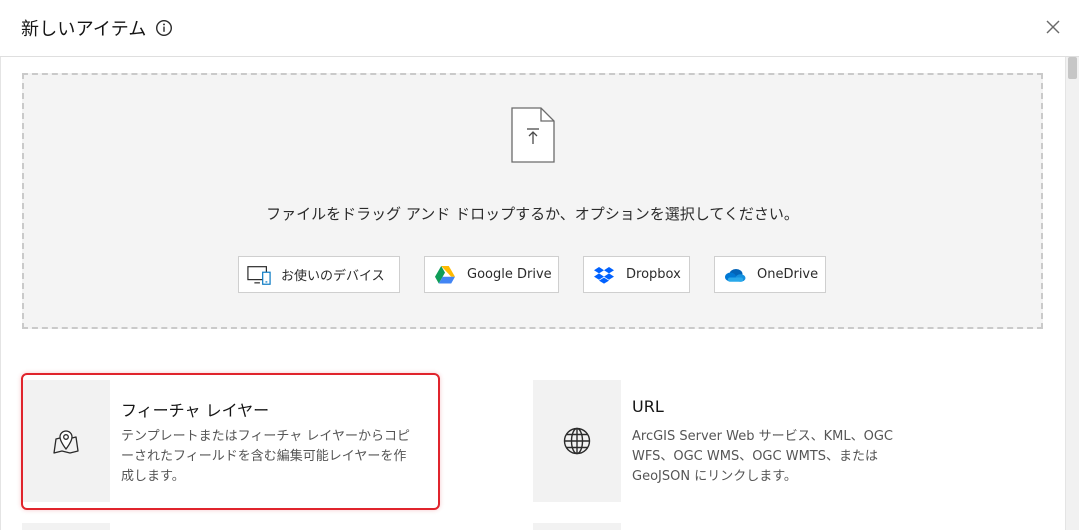  What do you see at coordinates (445, 275) in the screenshot?
I see `google-drive-icon` at bounding box center [445, 275].